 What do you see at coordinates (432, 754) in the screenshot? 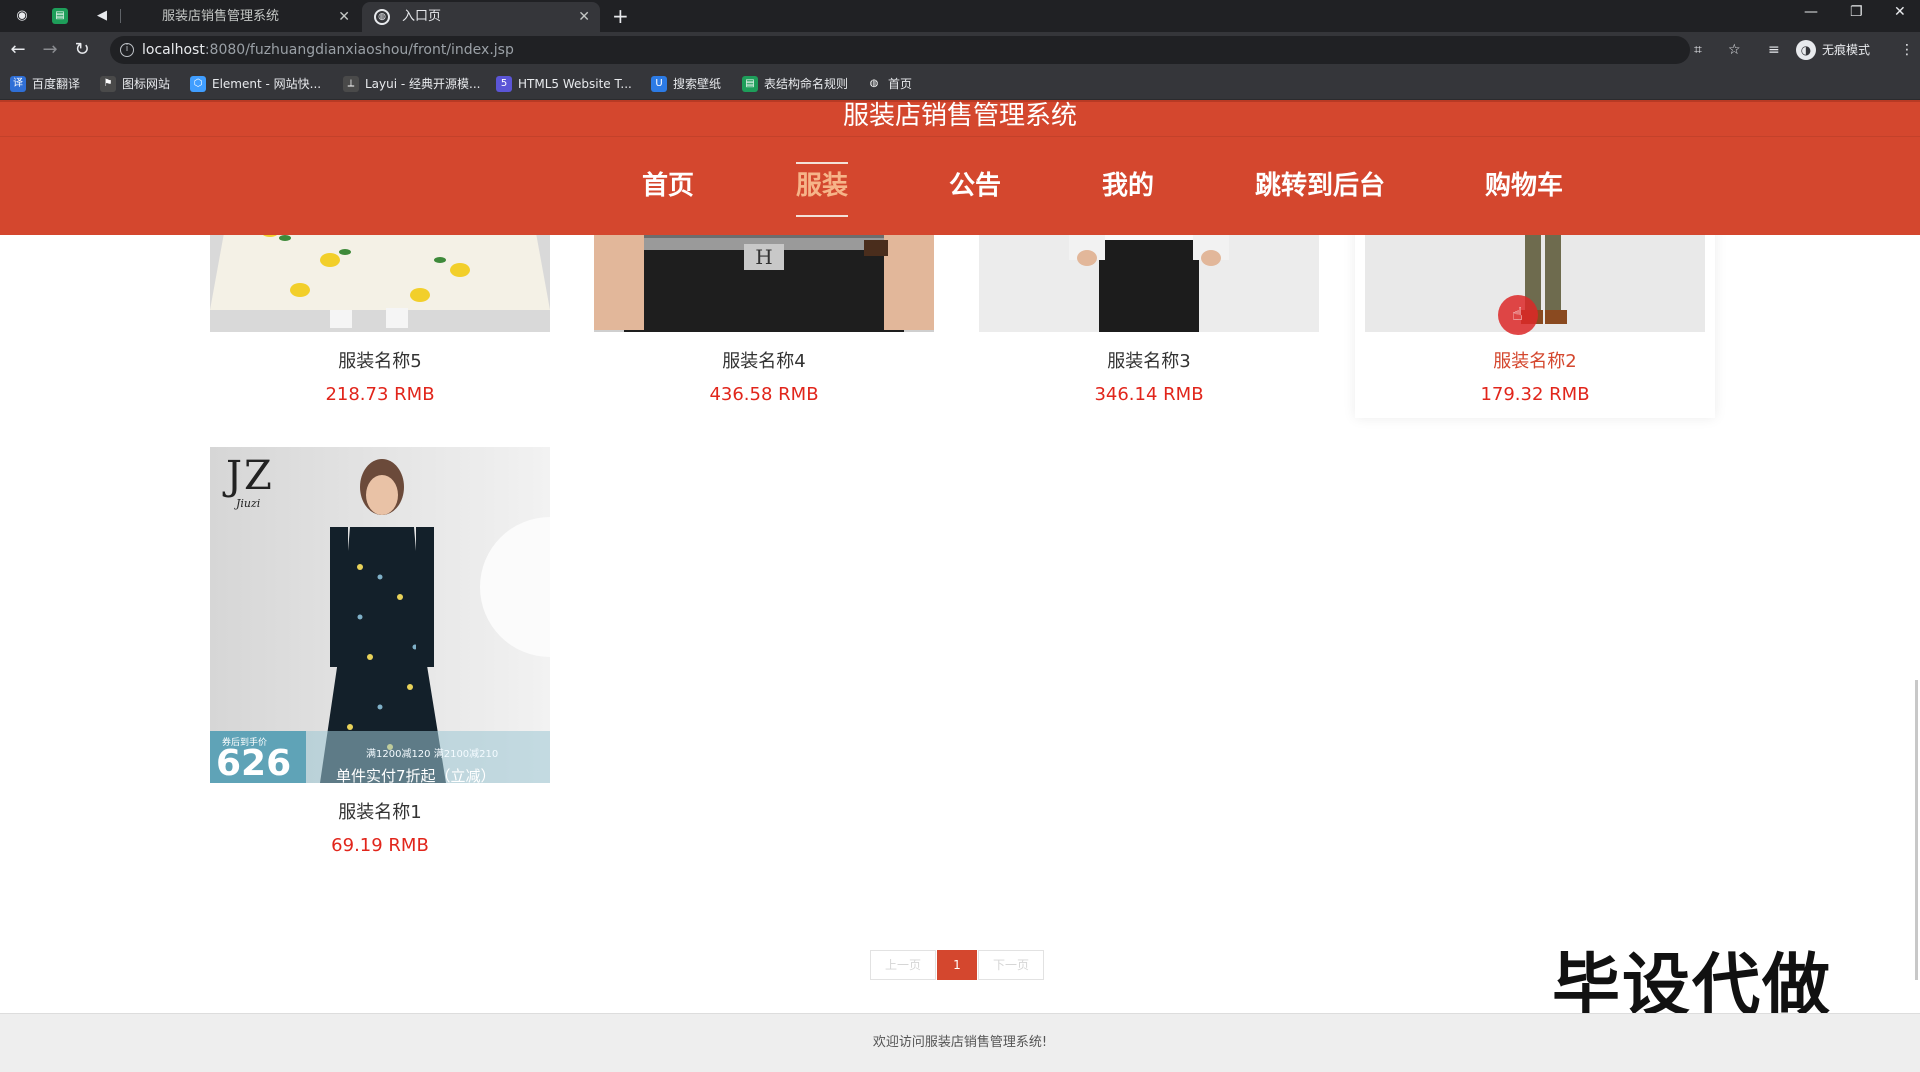
I see `image-promo-text: 满1200减120 满2100减210` at bounding box center [432, 754].